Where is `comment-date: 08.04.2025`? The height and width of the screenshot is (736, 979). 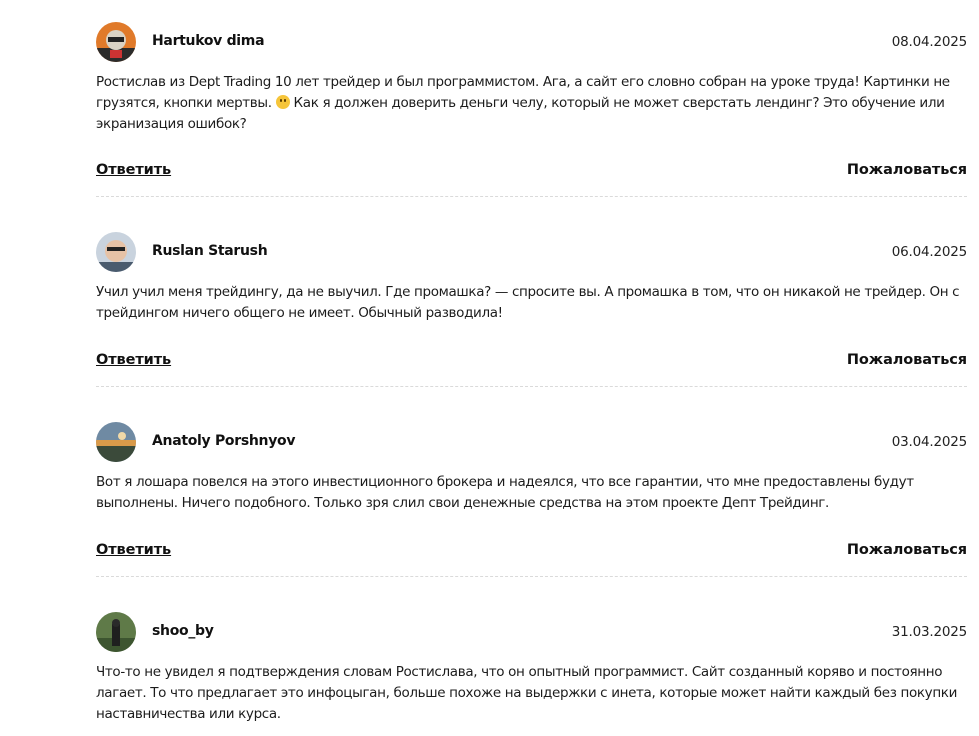
comment-date: 08.04.2025 is located at coordinates (929, 42).